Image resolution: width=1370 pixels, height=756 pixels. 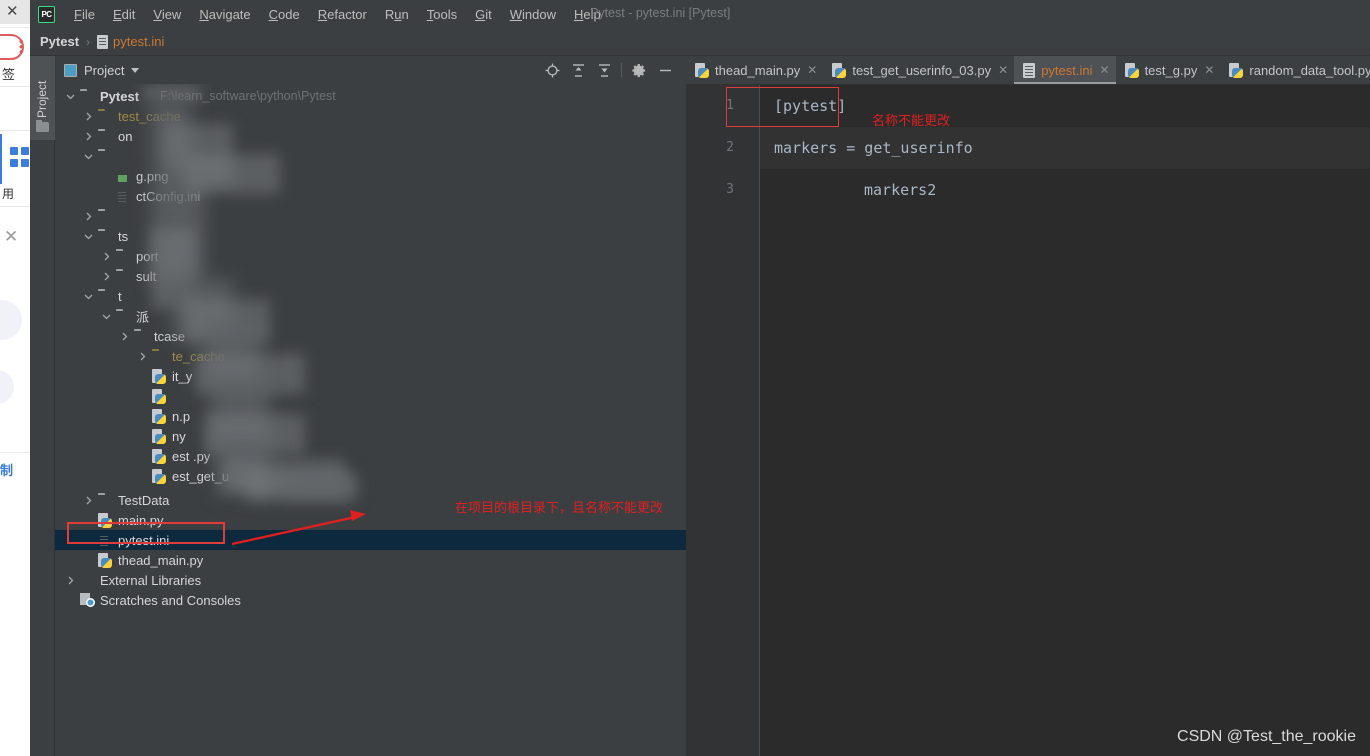 What do you see at coordinates (1065, 190) in the screenshot?
I see `code-line: markers2` at bounding box center [1065, 190].